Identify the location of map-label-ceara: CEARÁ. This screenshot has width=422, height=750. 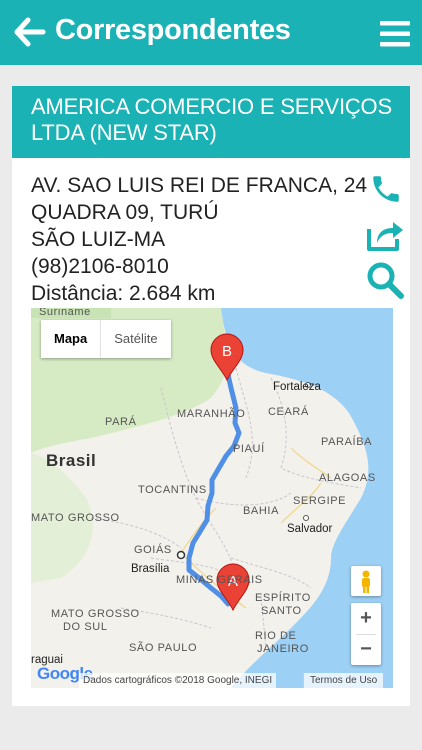
(288, 412).